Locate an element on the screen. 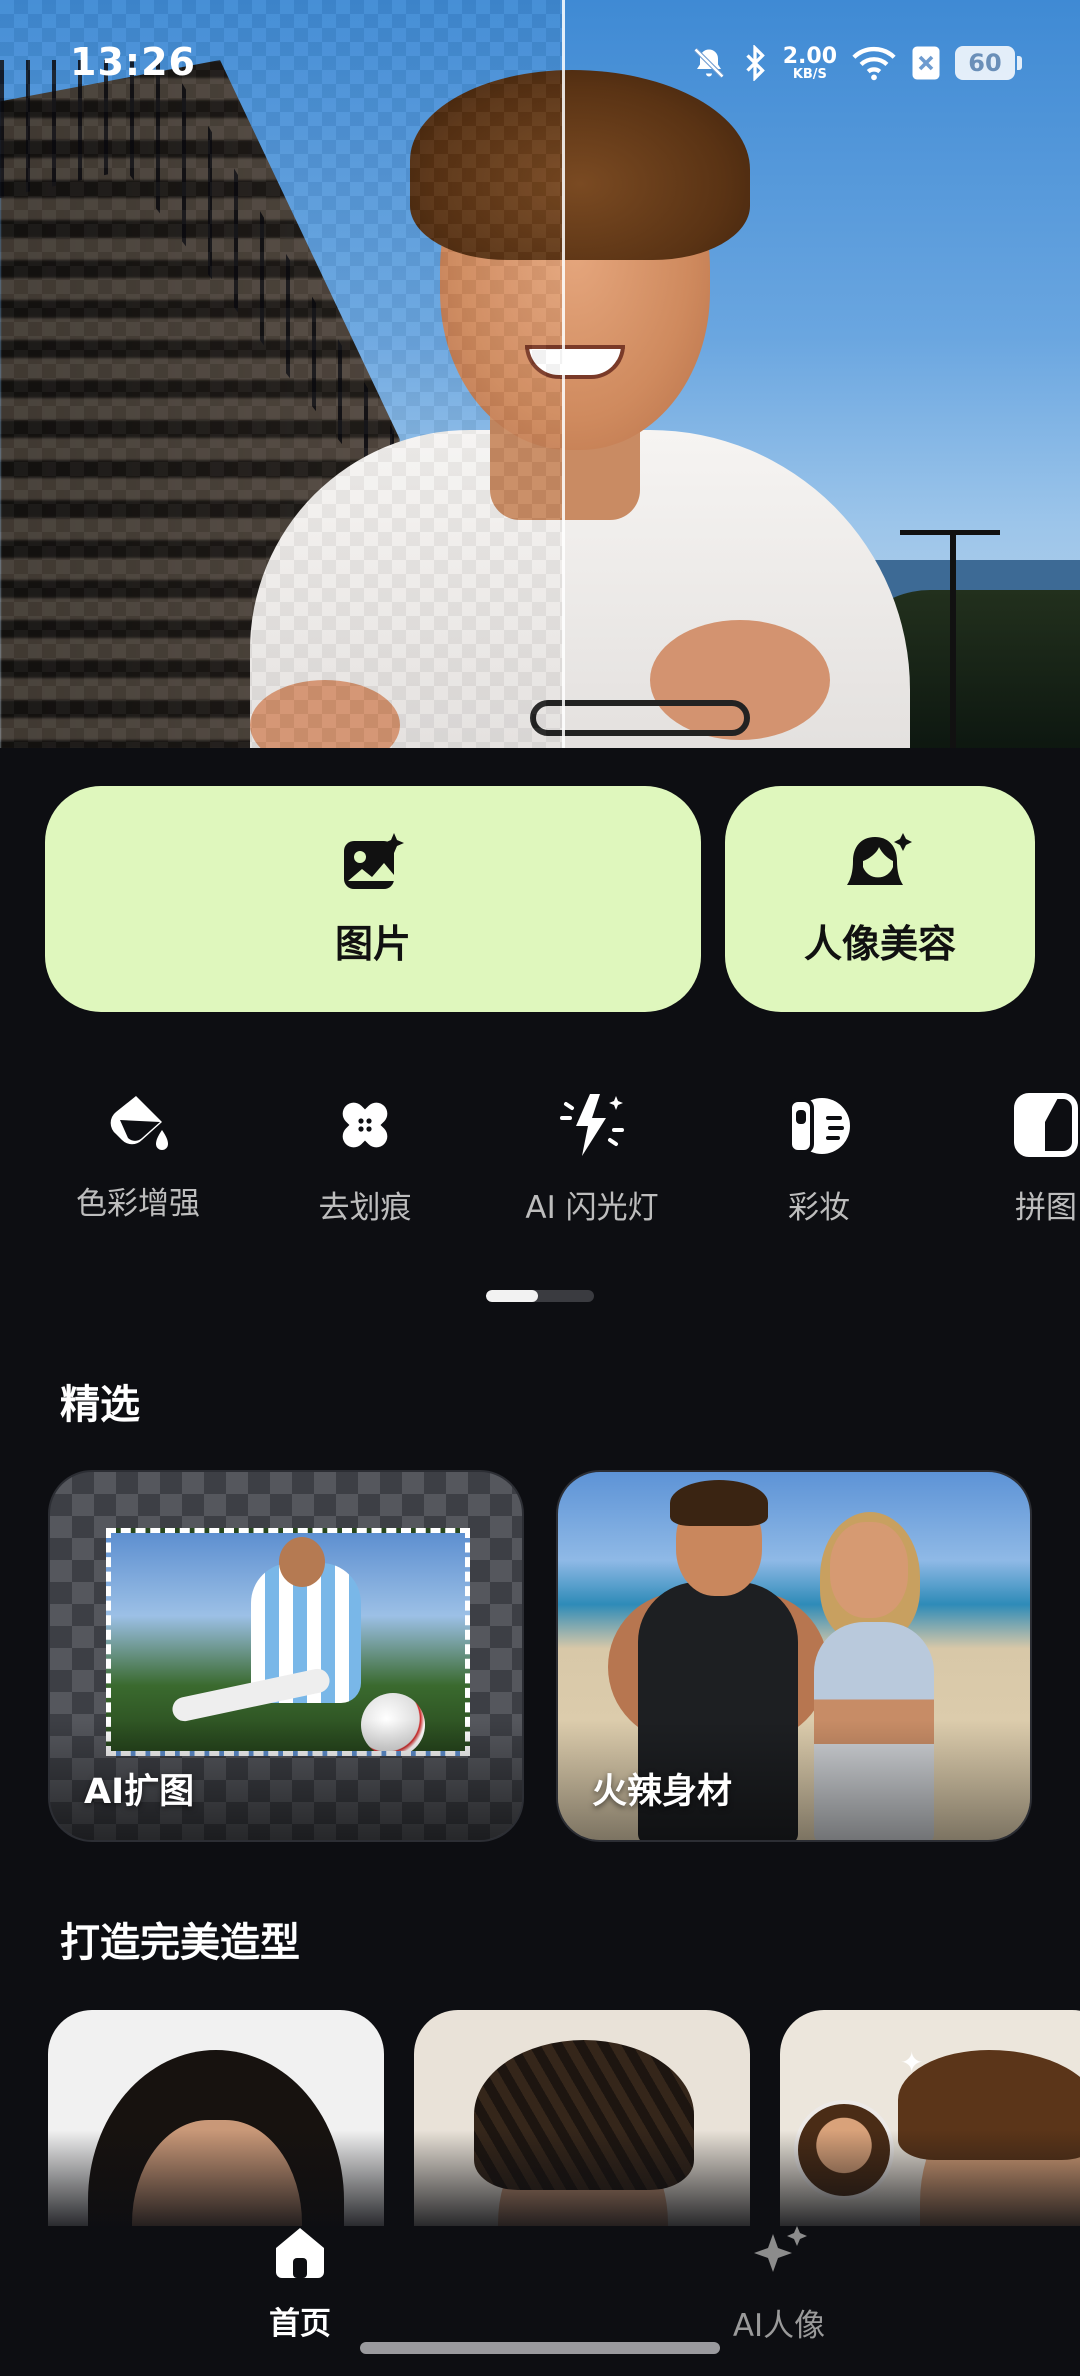  nav-tab-home-label: 首页 is located at coordinates (300, 2324).